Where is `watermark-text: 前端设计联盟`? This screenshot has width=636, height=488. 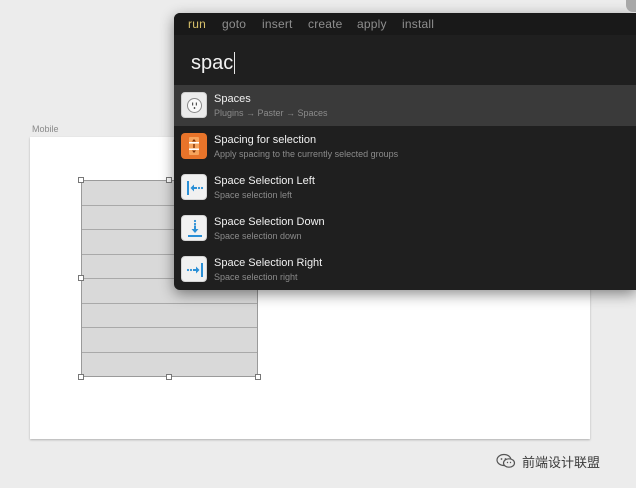
watermark-text: 前端设计联盟 is located at coordinates (561, 462).